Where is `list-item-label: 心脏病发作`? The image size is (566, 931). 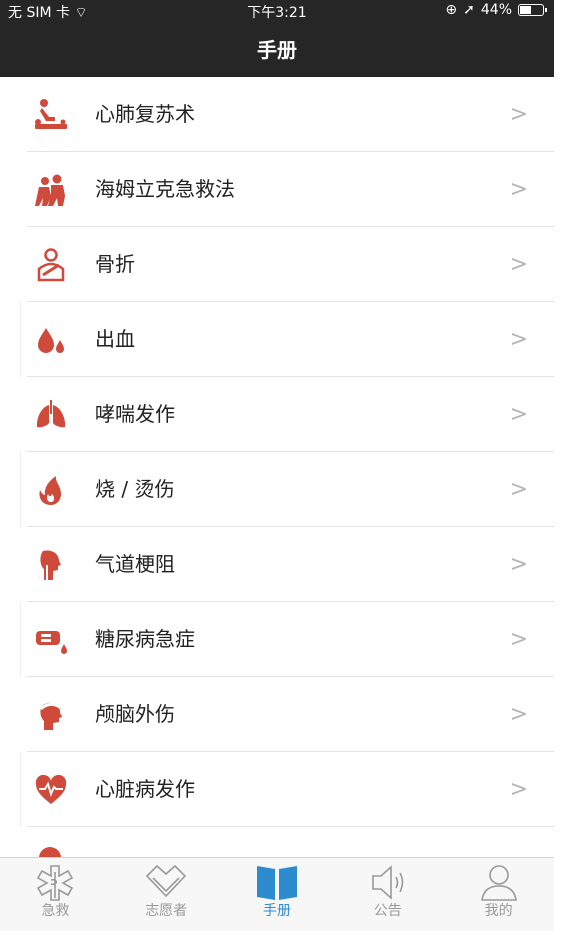
list-item-label: 心脏病发作 is located at coordinates (145, 789).